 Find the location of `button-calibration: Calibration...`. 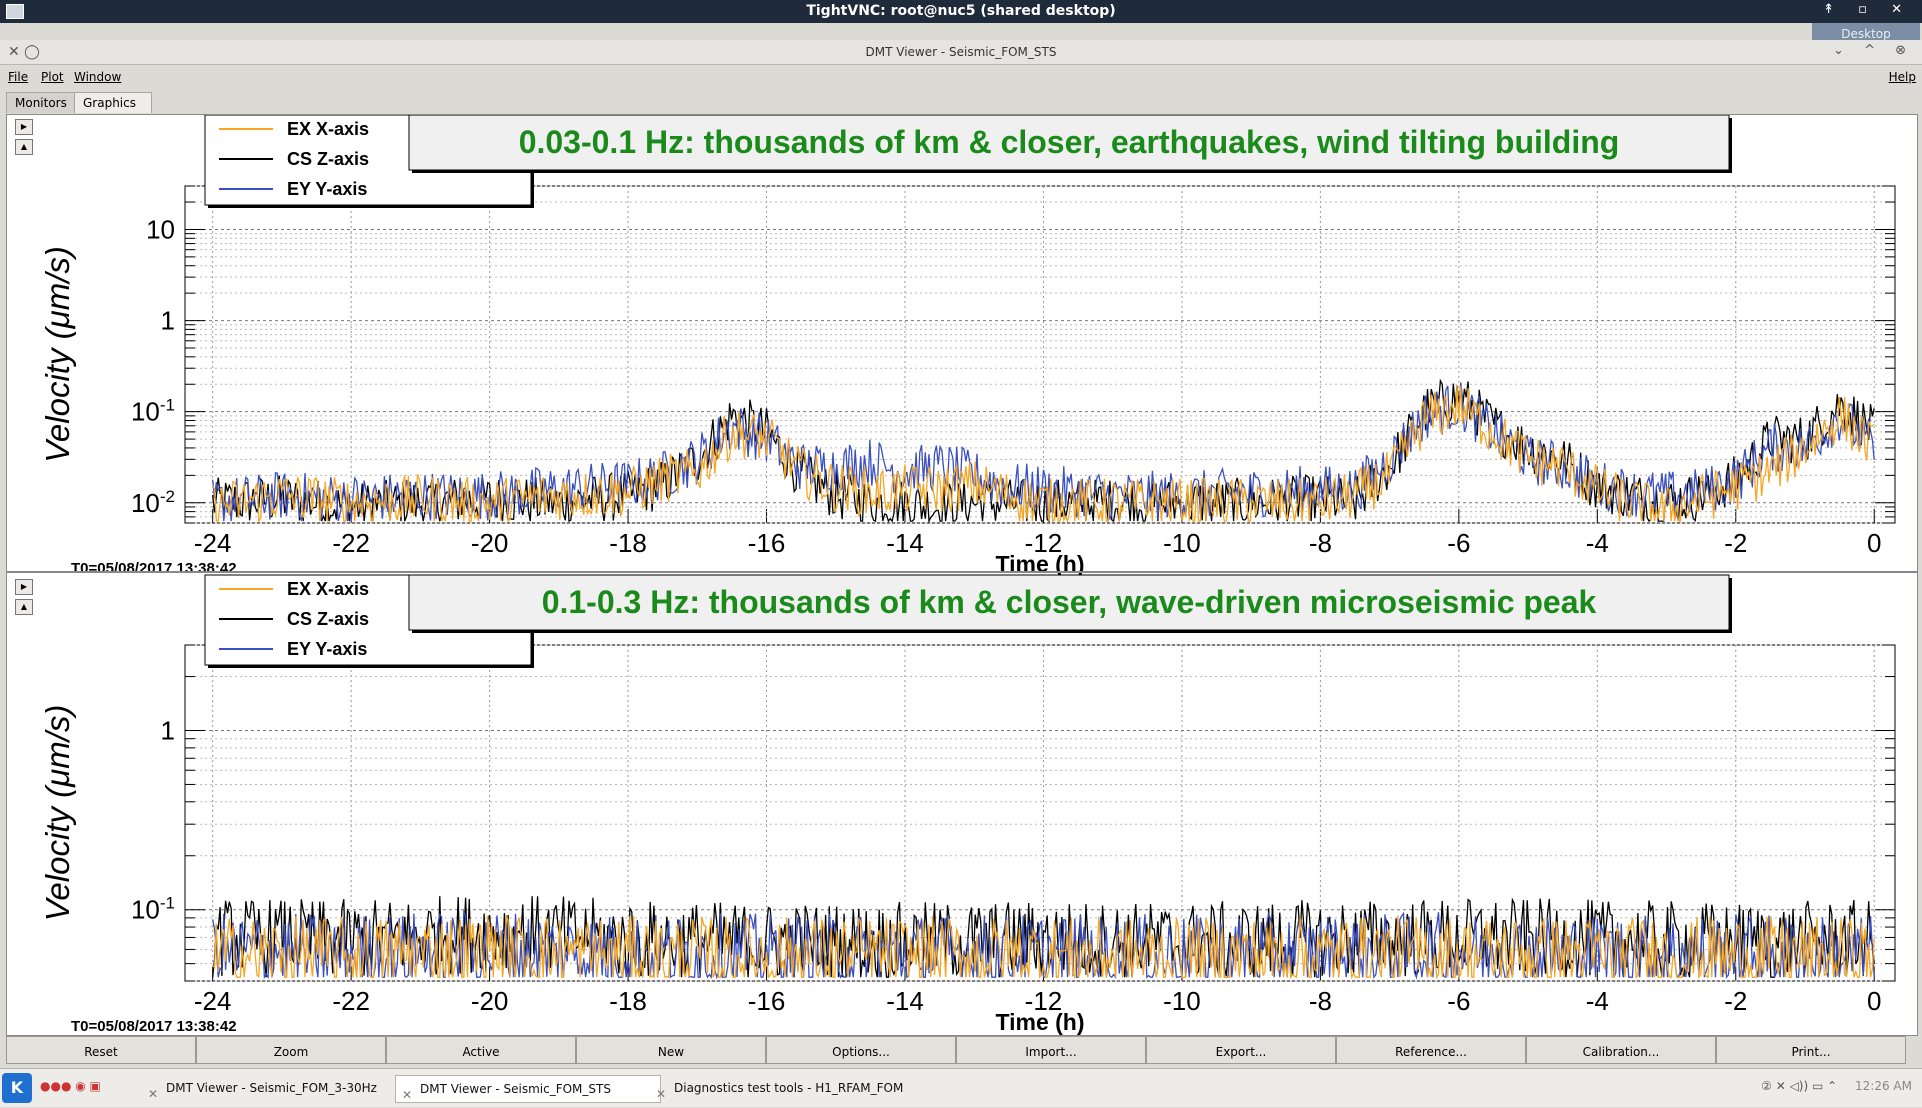

button-calibration: Calibration... is located at coordinates (1621, 1050).